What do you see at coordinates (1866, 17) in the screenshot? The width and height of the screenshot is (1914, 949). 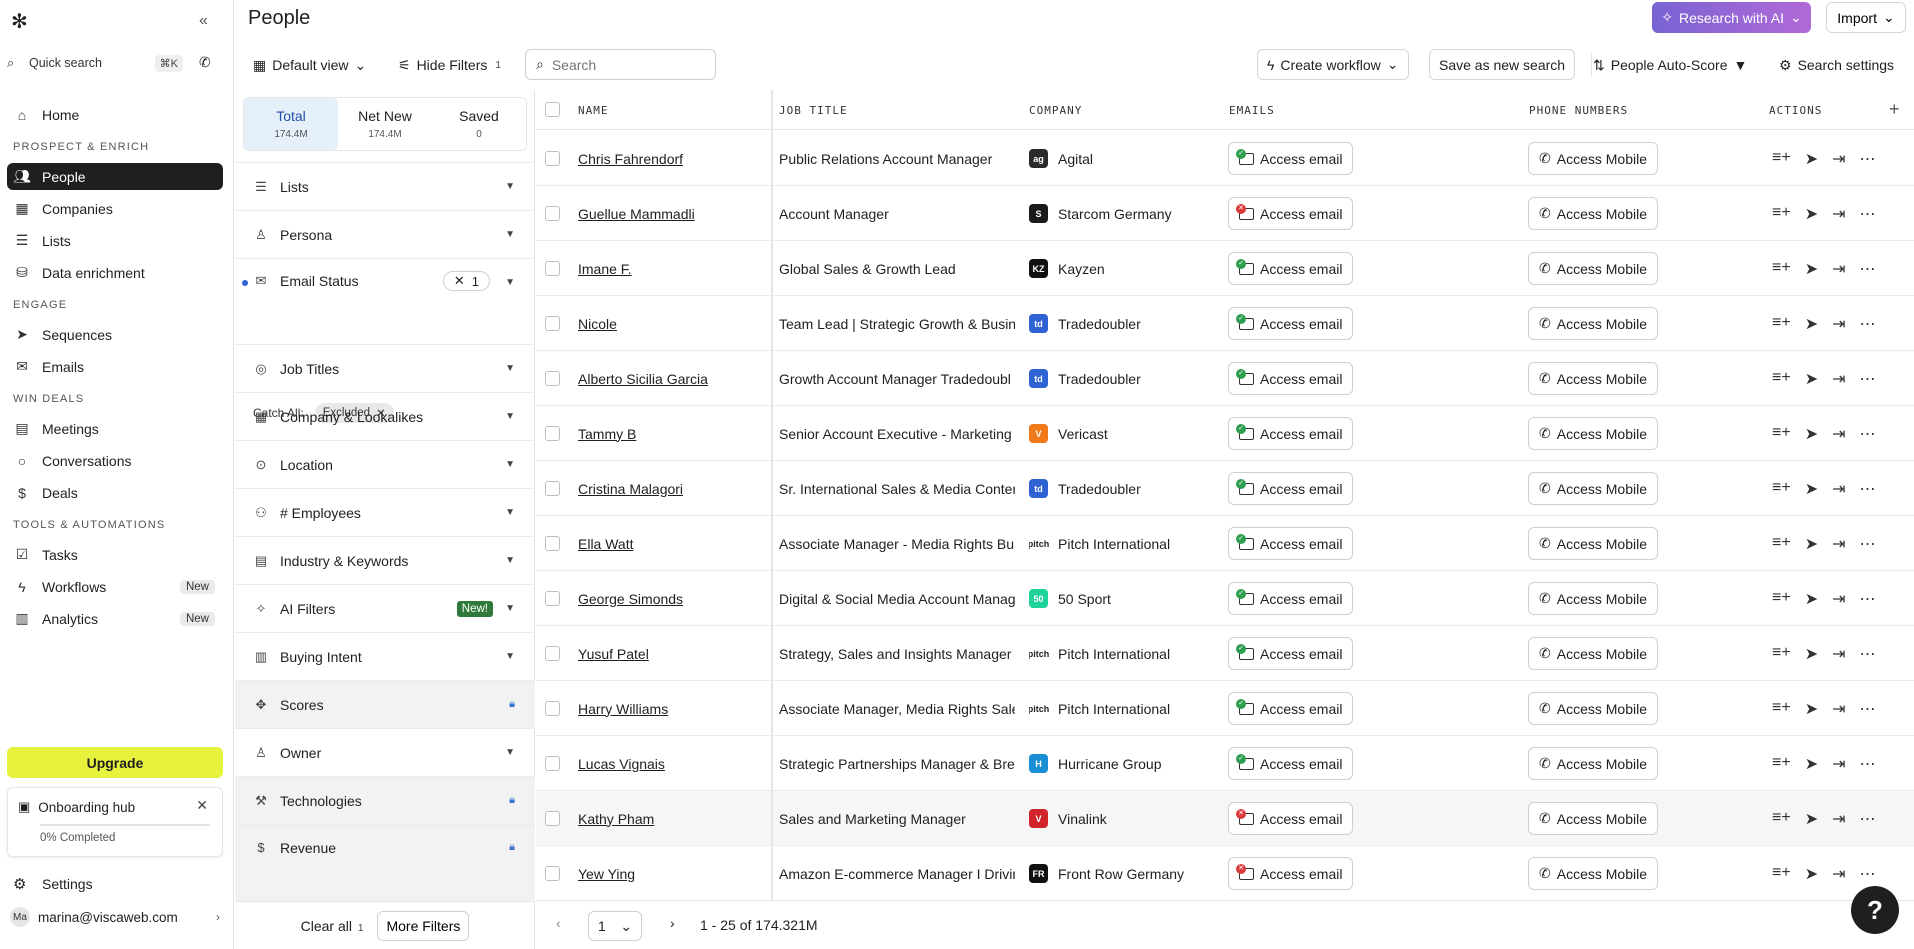 I see `import-button: Import ⌄` at bounding box center [1866, 17].